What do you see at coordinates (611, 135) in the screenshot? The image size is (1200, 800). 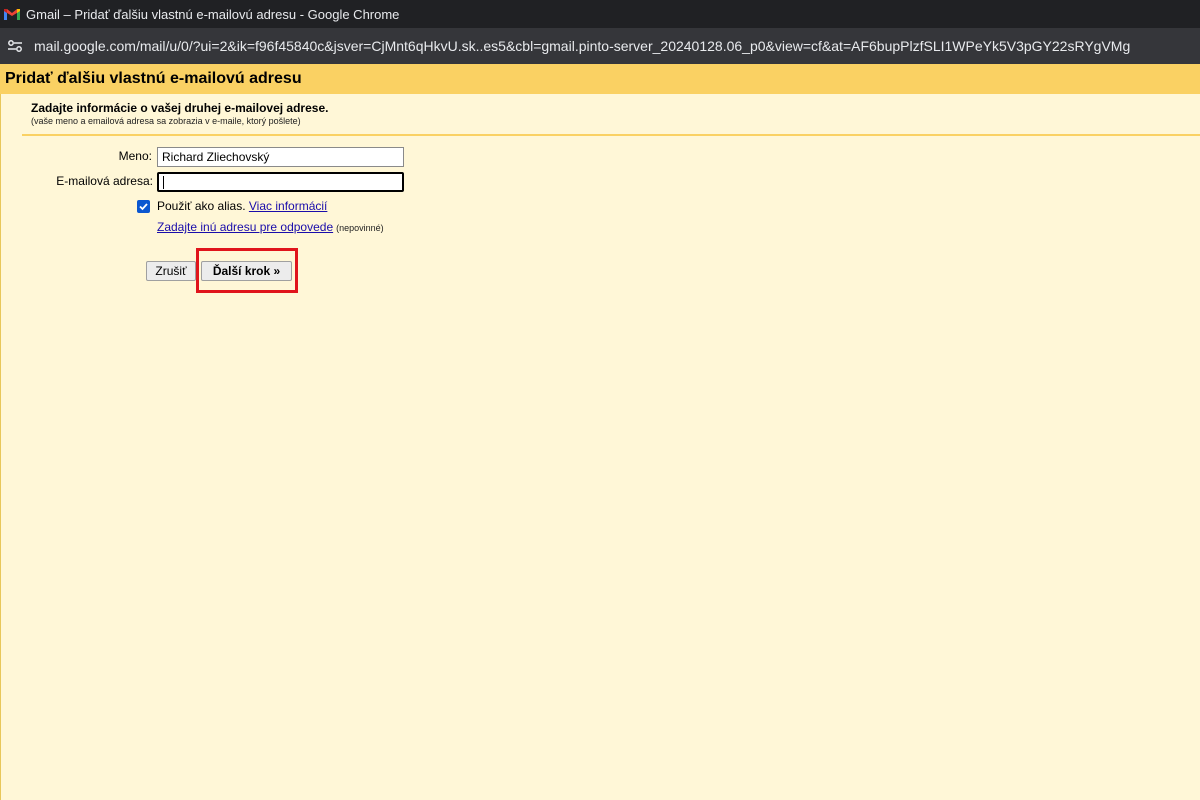 I see `section-divider` at bounding box center [611, 135].